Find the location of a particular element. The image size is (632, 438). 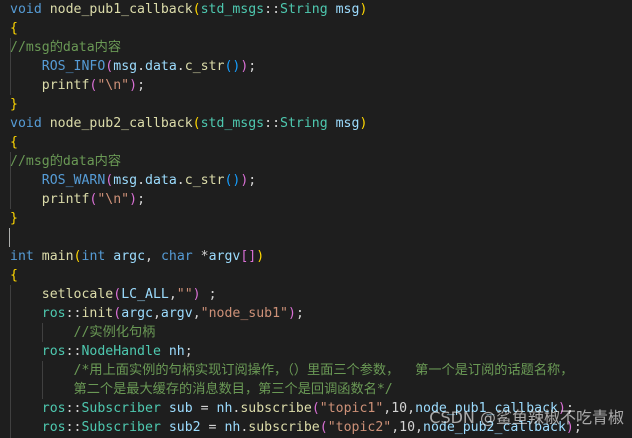

code-token: data is located at coordinates (161, 180).